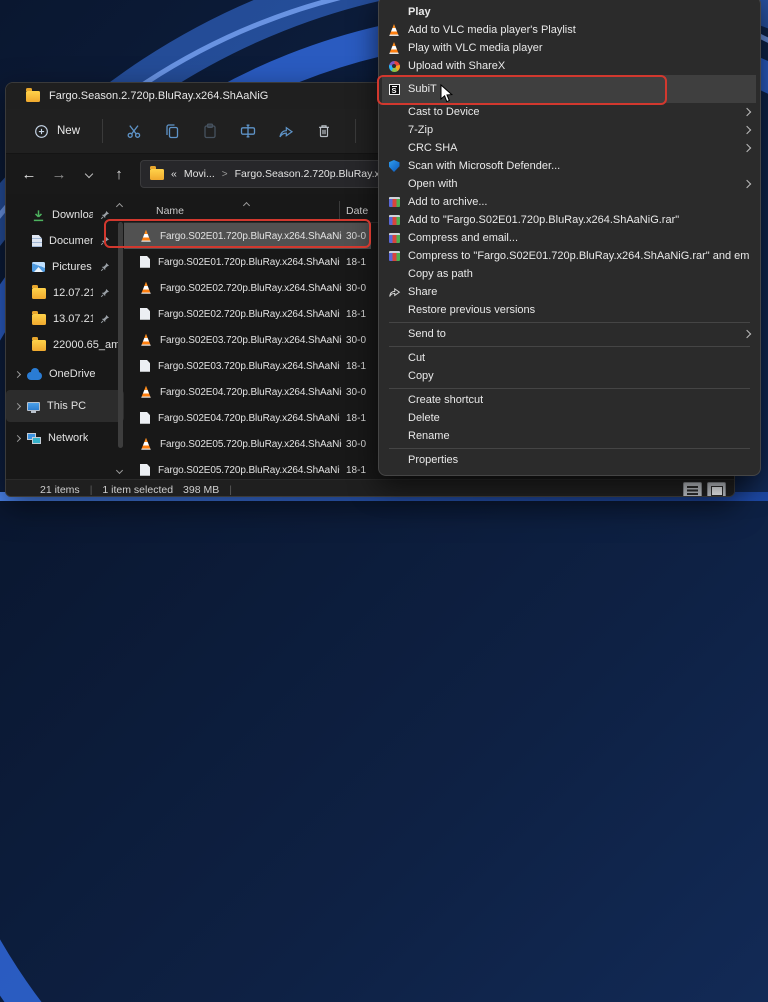 This screenshot has height=1002, width=768. What do you see at coordinates (146, 235) in the screenshot?
I see `vlc-cone-icon` at bounding box center [146, 235].